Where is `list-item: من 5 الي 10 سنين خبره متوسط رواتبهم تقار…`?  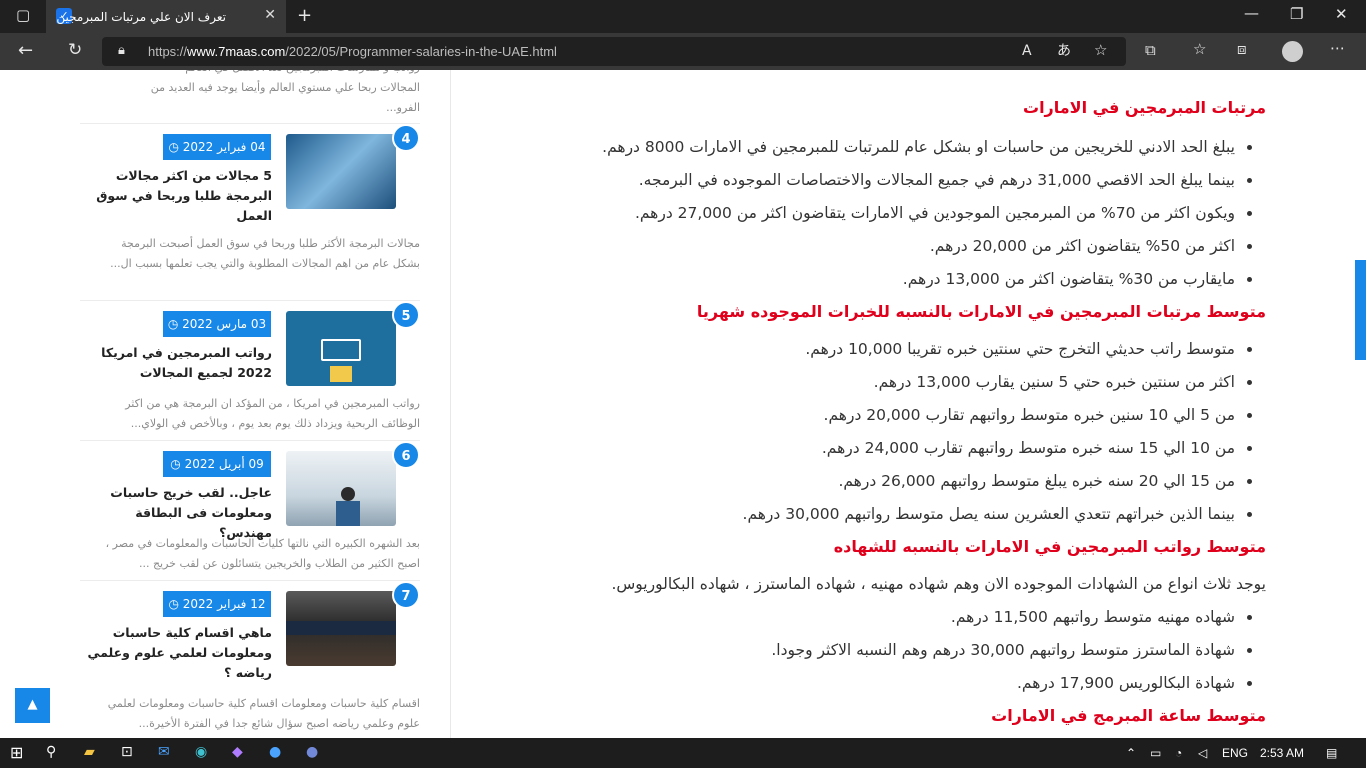 list-item: من 5 الي 10 سنين خبره متوسط رواتبهم تقار… is located at coordinates (1045, 415).